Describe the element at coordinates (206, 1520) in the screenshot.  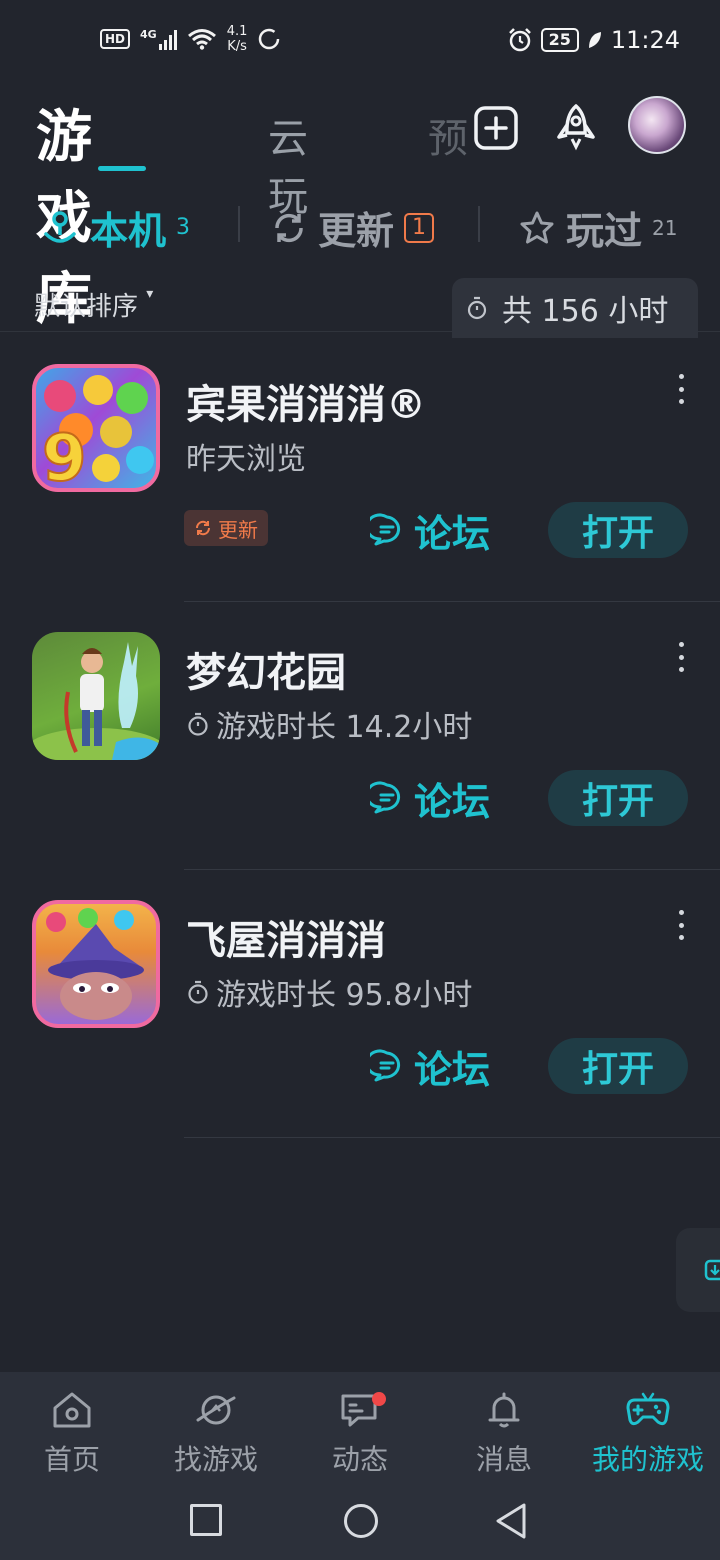
I see `recent-apps-button` at that location.